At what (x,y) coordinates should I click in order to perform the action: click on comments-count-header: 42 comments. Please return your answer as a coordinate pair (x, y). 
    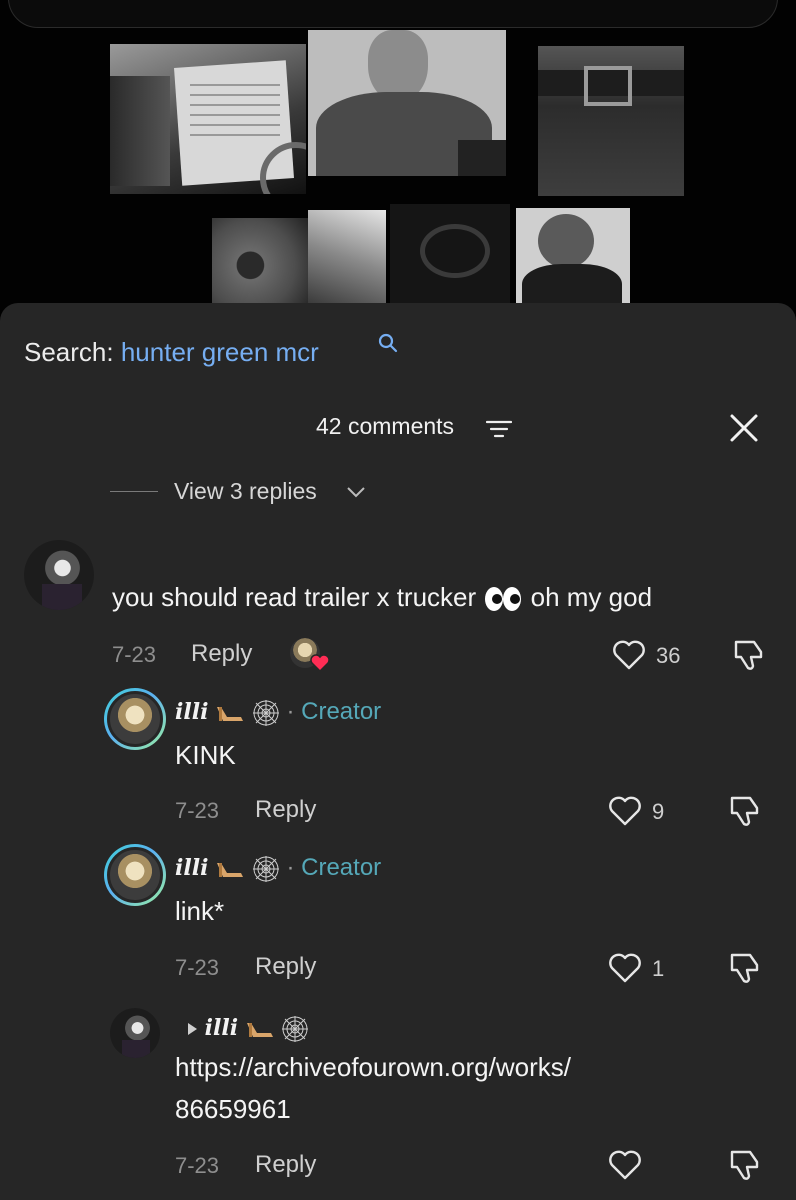
    Looking at the image, I should click on (414, 426).